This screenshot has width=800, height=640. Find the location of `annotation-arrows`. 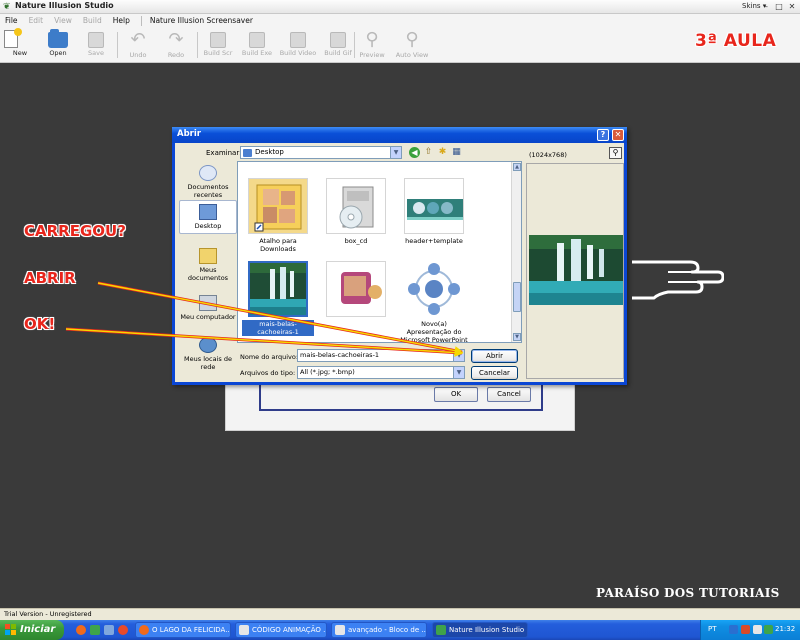

annotation-arrows is located at coordinates (264, 319).